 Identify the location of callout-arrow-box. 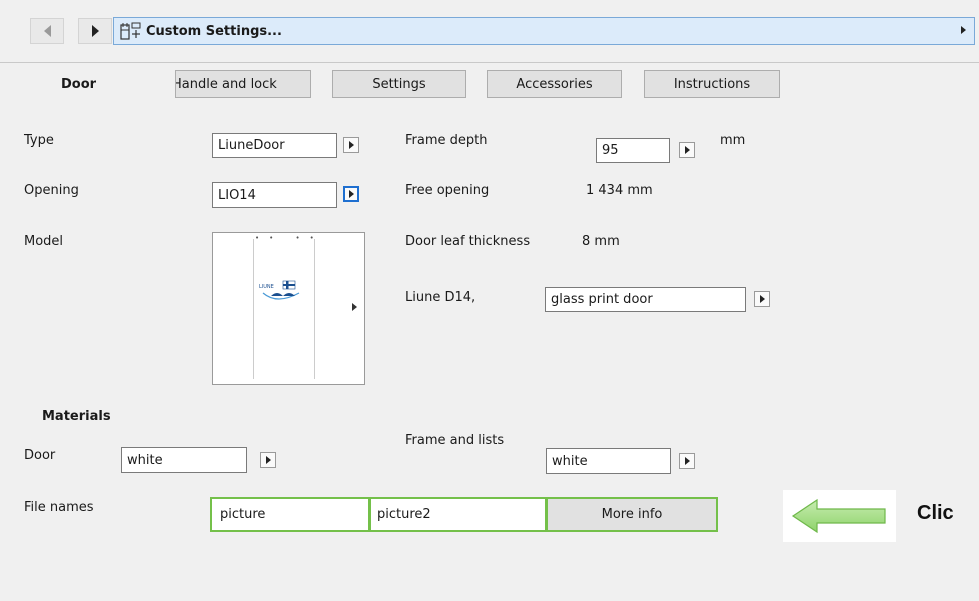
(839, 516).